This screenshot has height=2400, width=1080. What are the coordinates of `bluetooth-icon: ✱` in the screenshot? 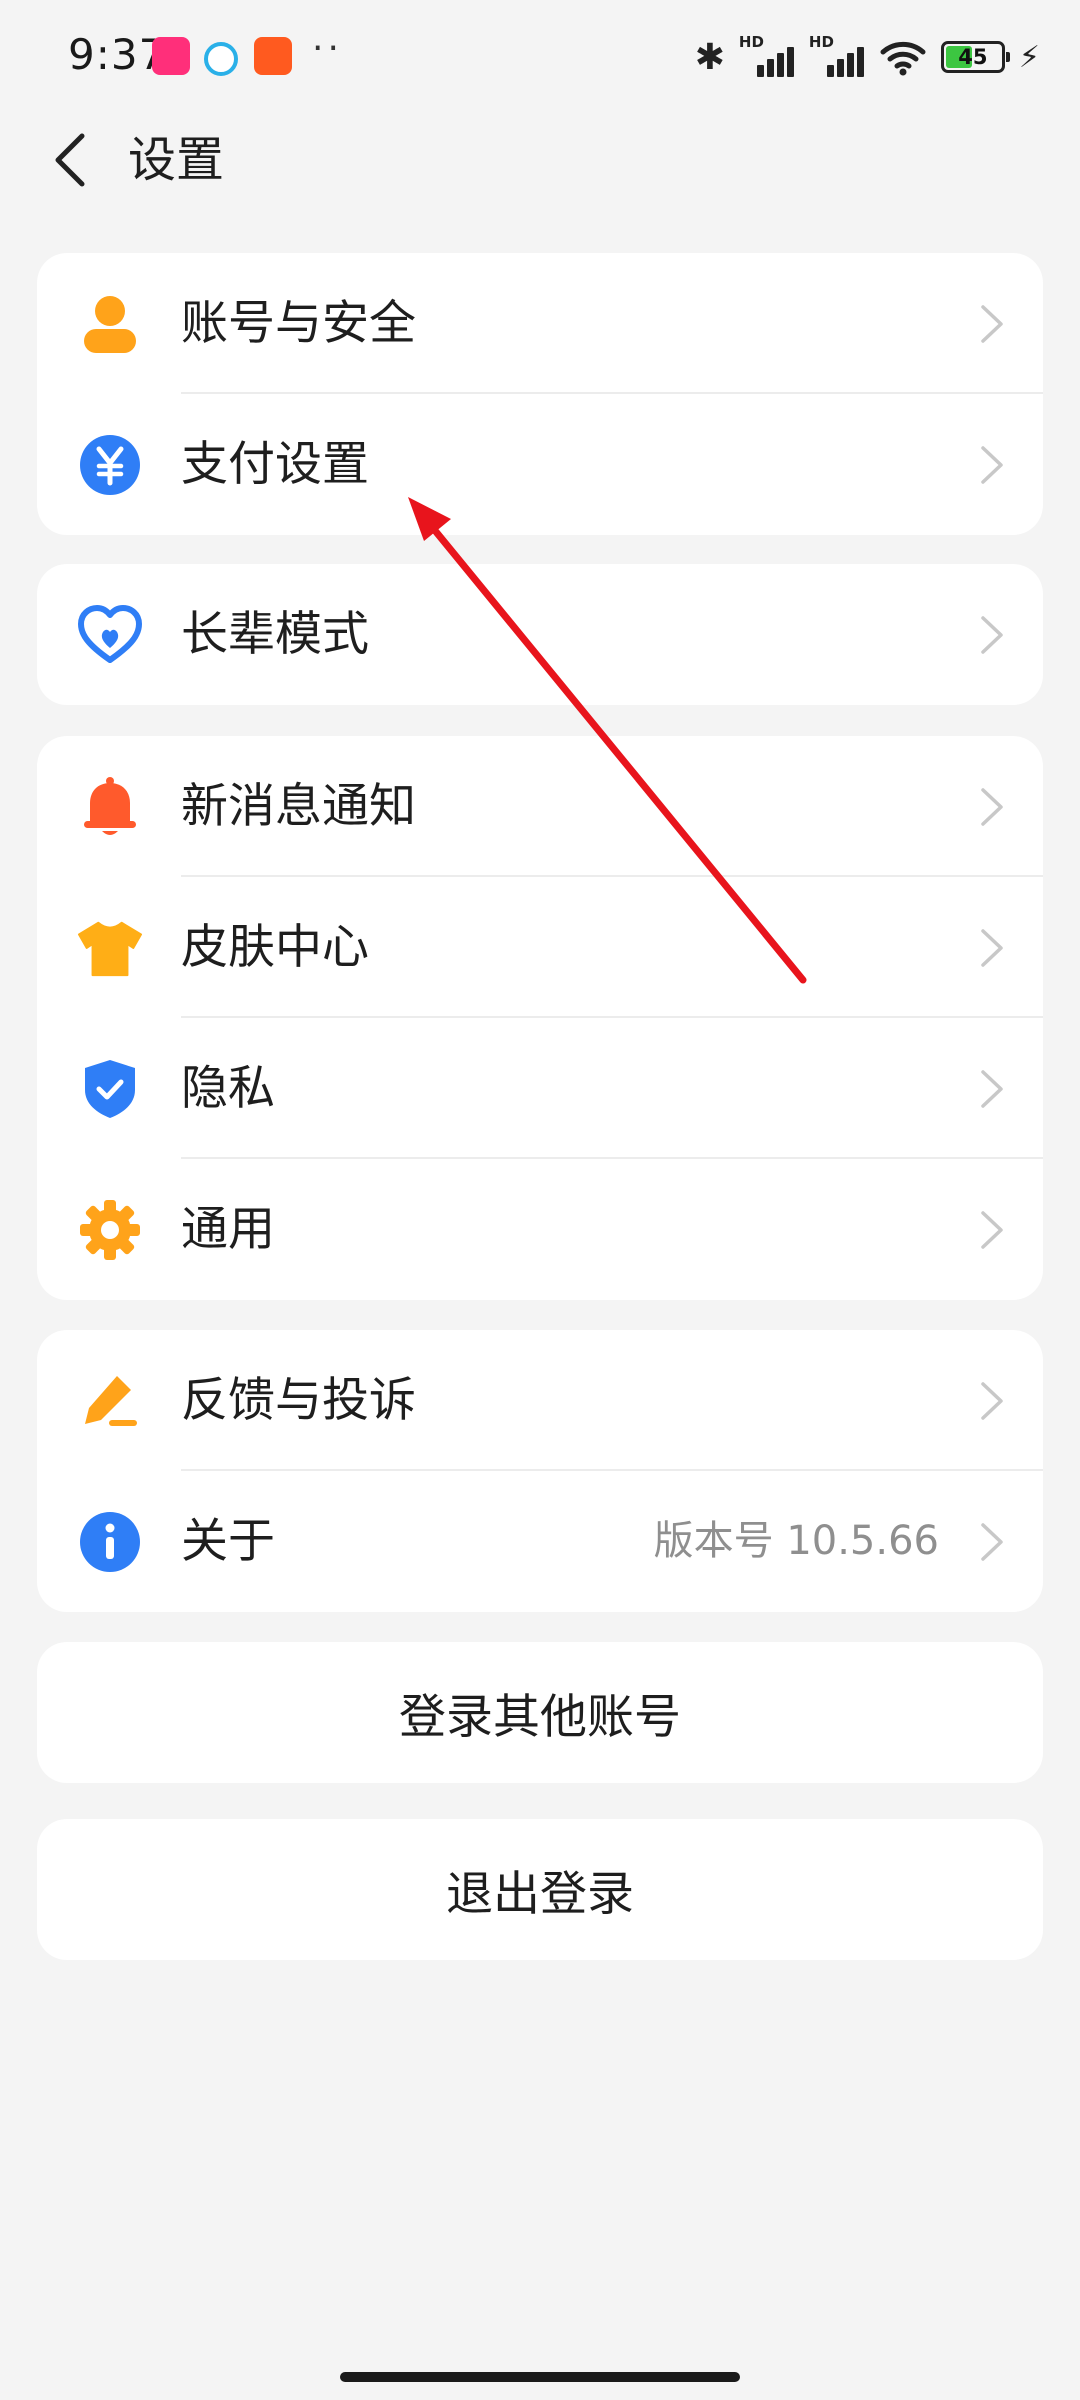 It's located at (709, 57).